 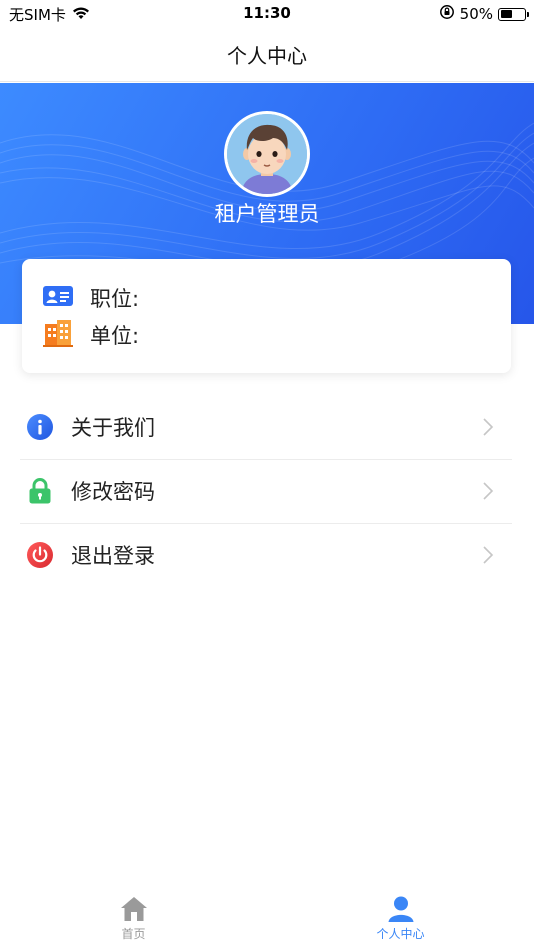 What do you see at coordinates (447, 14) in the screenshot?
I see `orientation-lock-icon` at bounding box center [447, 14].